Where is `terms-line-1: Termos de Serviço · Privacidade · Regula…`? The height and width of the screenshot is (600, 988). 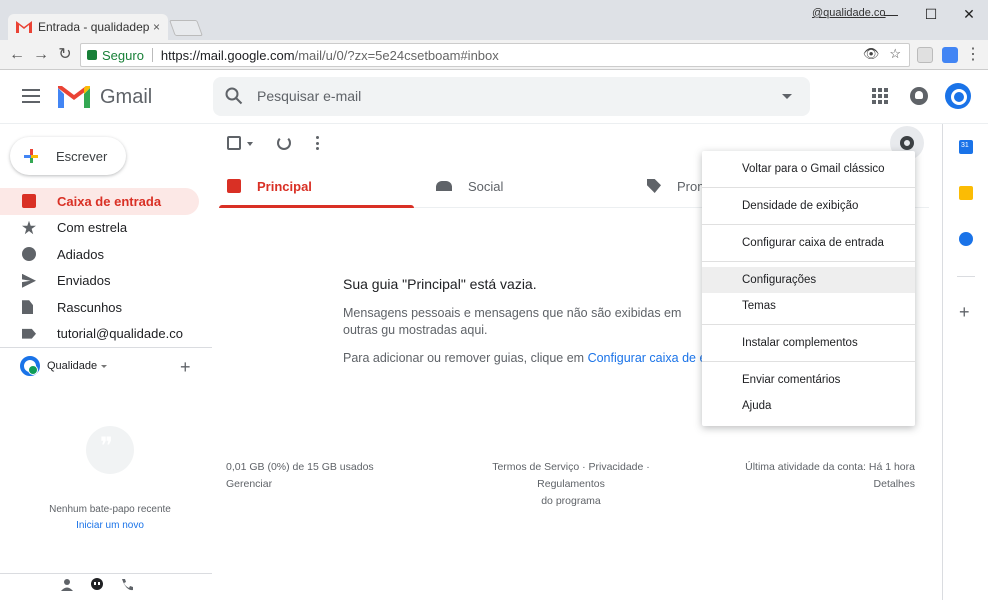
terms-line-1: Termos de Serviço · Privacidade · Regula… is located at coordinates (571, 476).